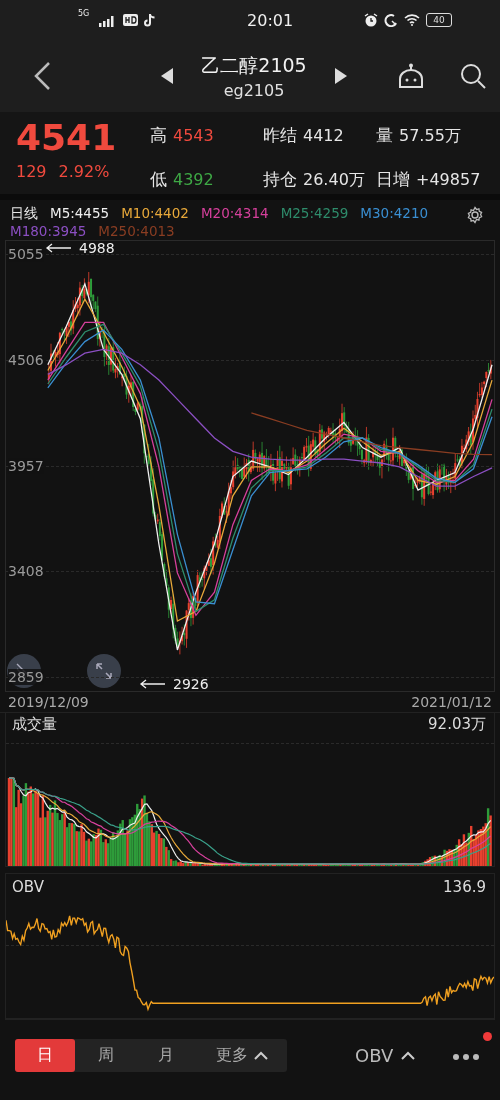  What do you see at coordinates (323, 135) in the screenshot?
I see `stat-value: 4412` at bounding box center [323, 135].